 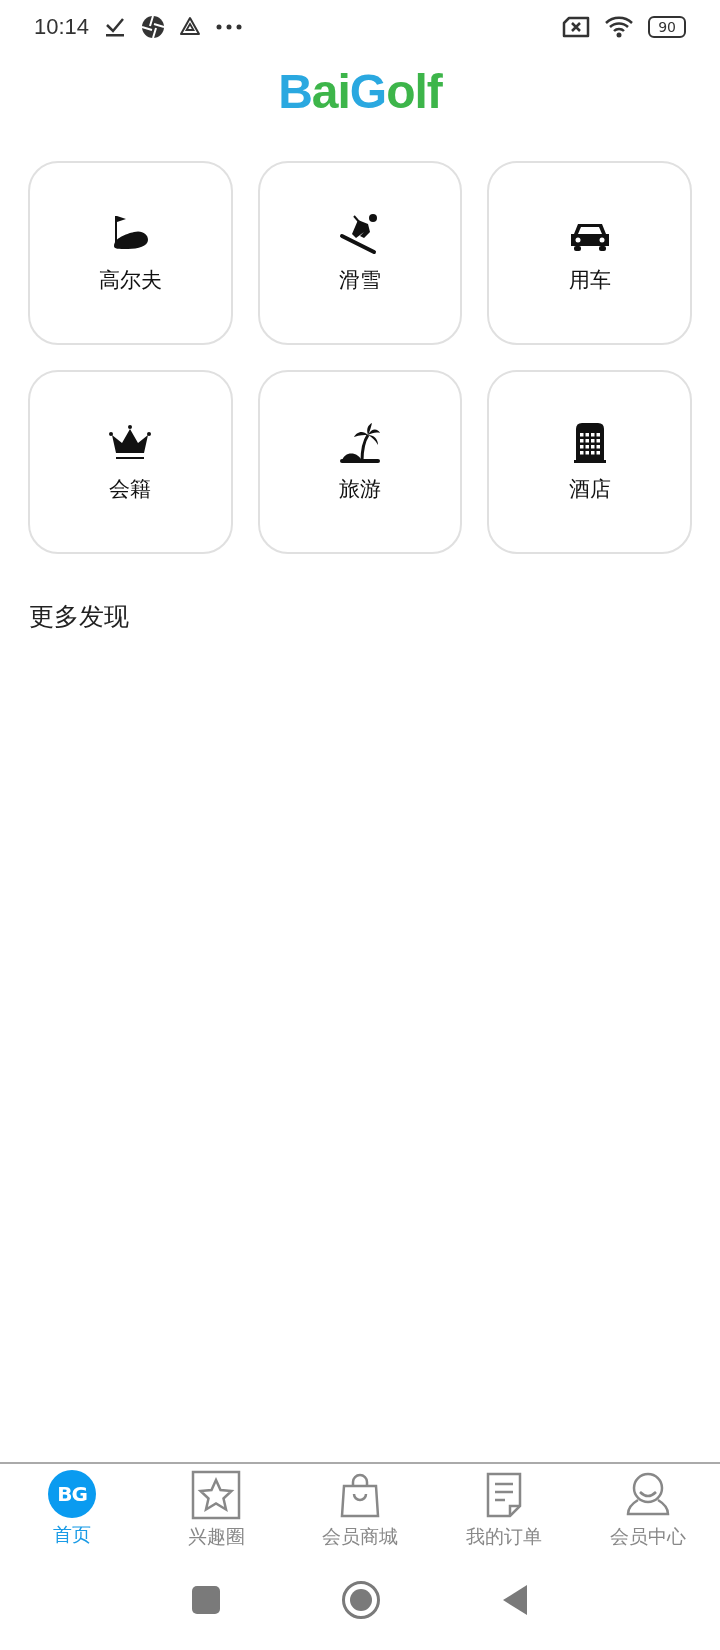 I want to click on more-dots-icon, so click(x=229, y=27).